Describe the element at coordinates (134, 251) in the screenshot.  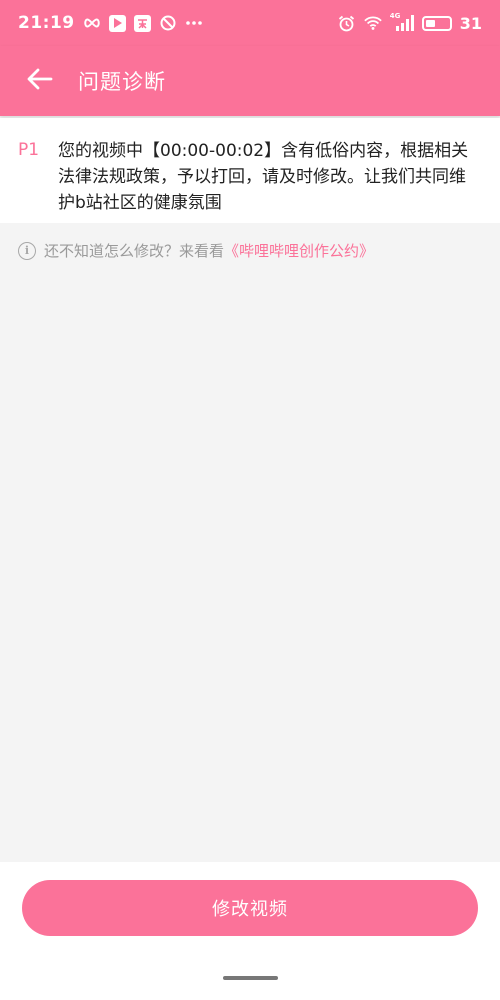
I see `help-tip-text: 还不知道怎么修改？来看看` at that location.